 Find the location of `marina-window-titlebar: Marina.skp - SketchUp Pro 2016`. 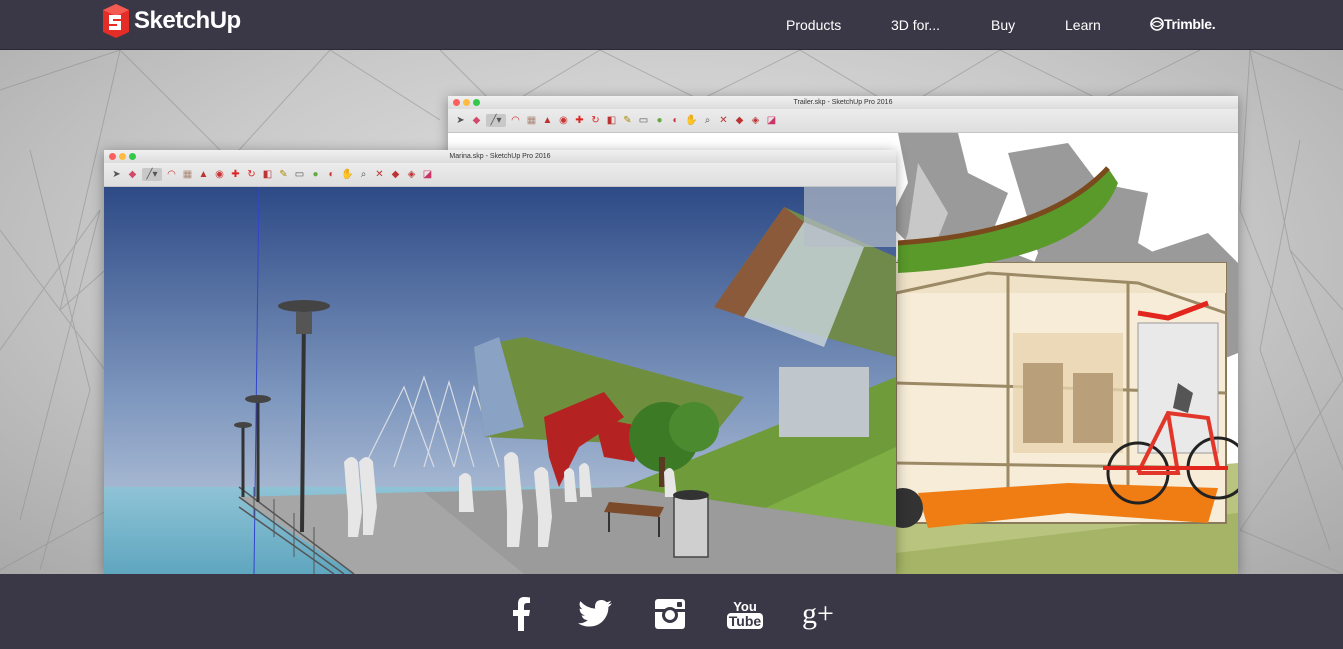

marina-window-titlebar: Marina.skp - SketchUp Pro 2016 is located at coordinates (500, 156).